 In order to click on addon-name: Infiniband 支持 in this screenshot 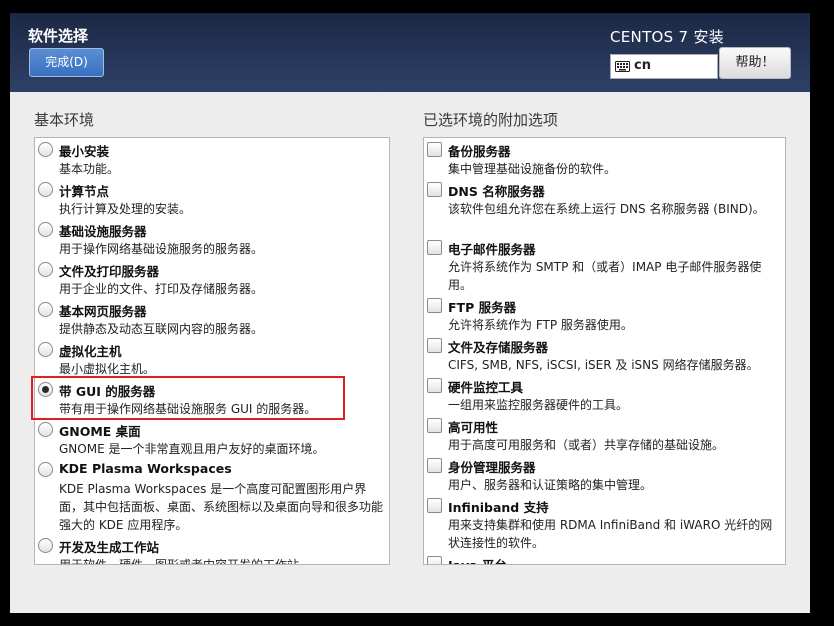, I will do `click(498, 507)`.